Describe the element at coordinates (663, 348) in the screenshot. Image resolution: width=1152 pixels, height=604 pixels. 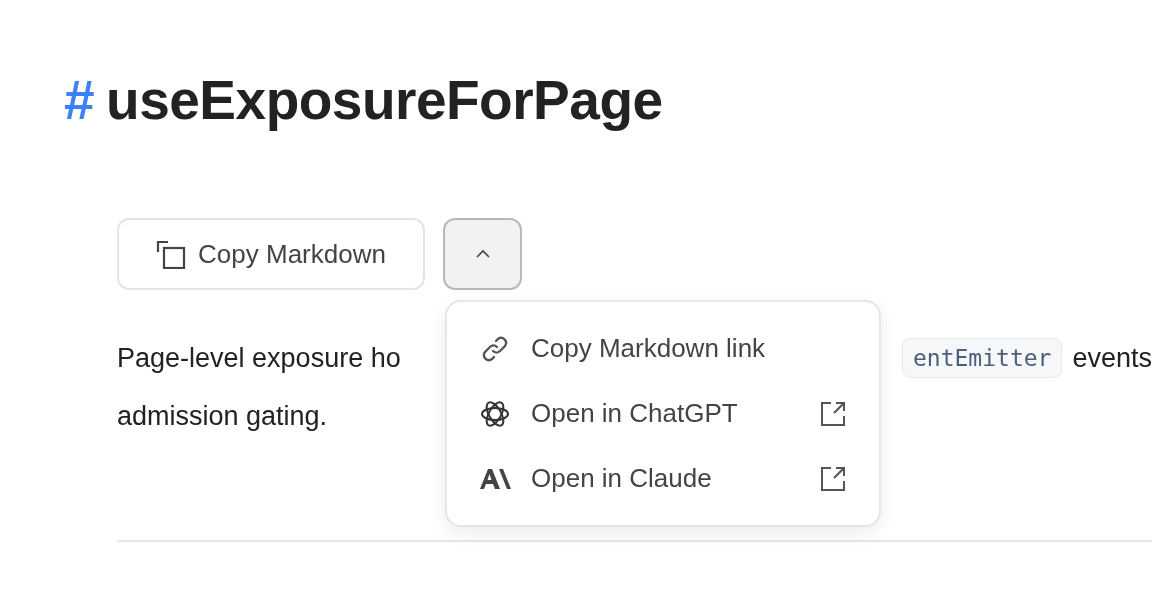
I see `menu-item: Copy Markdown link` at that location.